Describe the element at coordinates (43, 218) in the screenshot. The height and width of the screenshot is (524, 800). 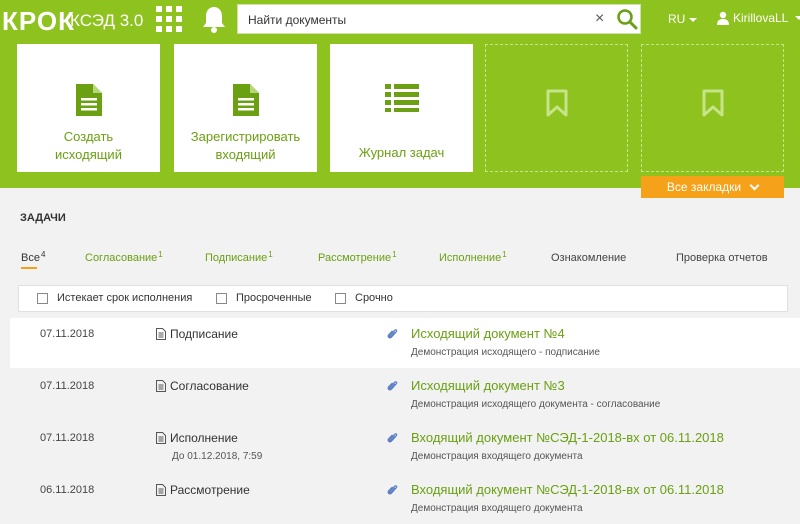
I see `tasks-title: ЗАДАЧИ` at that location.